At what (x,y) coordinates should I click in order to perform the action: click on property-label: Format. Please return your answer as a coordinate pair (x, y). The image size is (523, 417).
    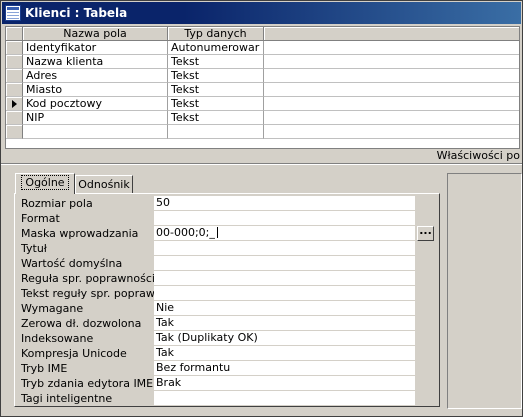
    Looking at the image, I should click on (40, 218).